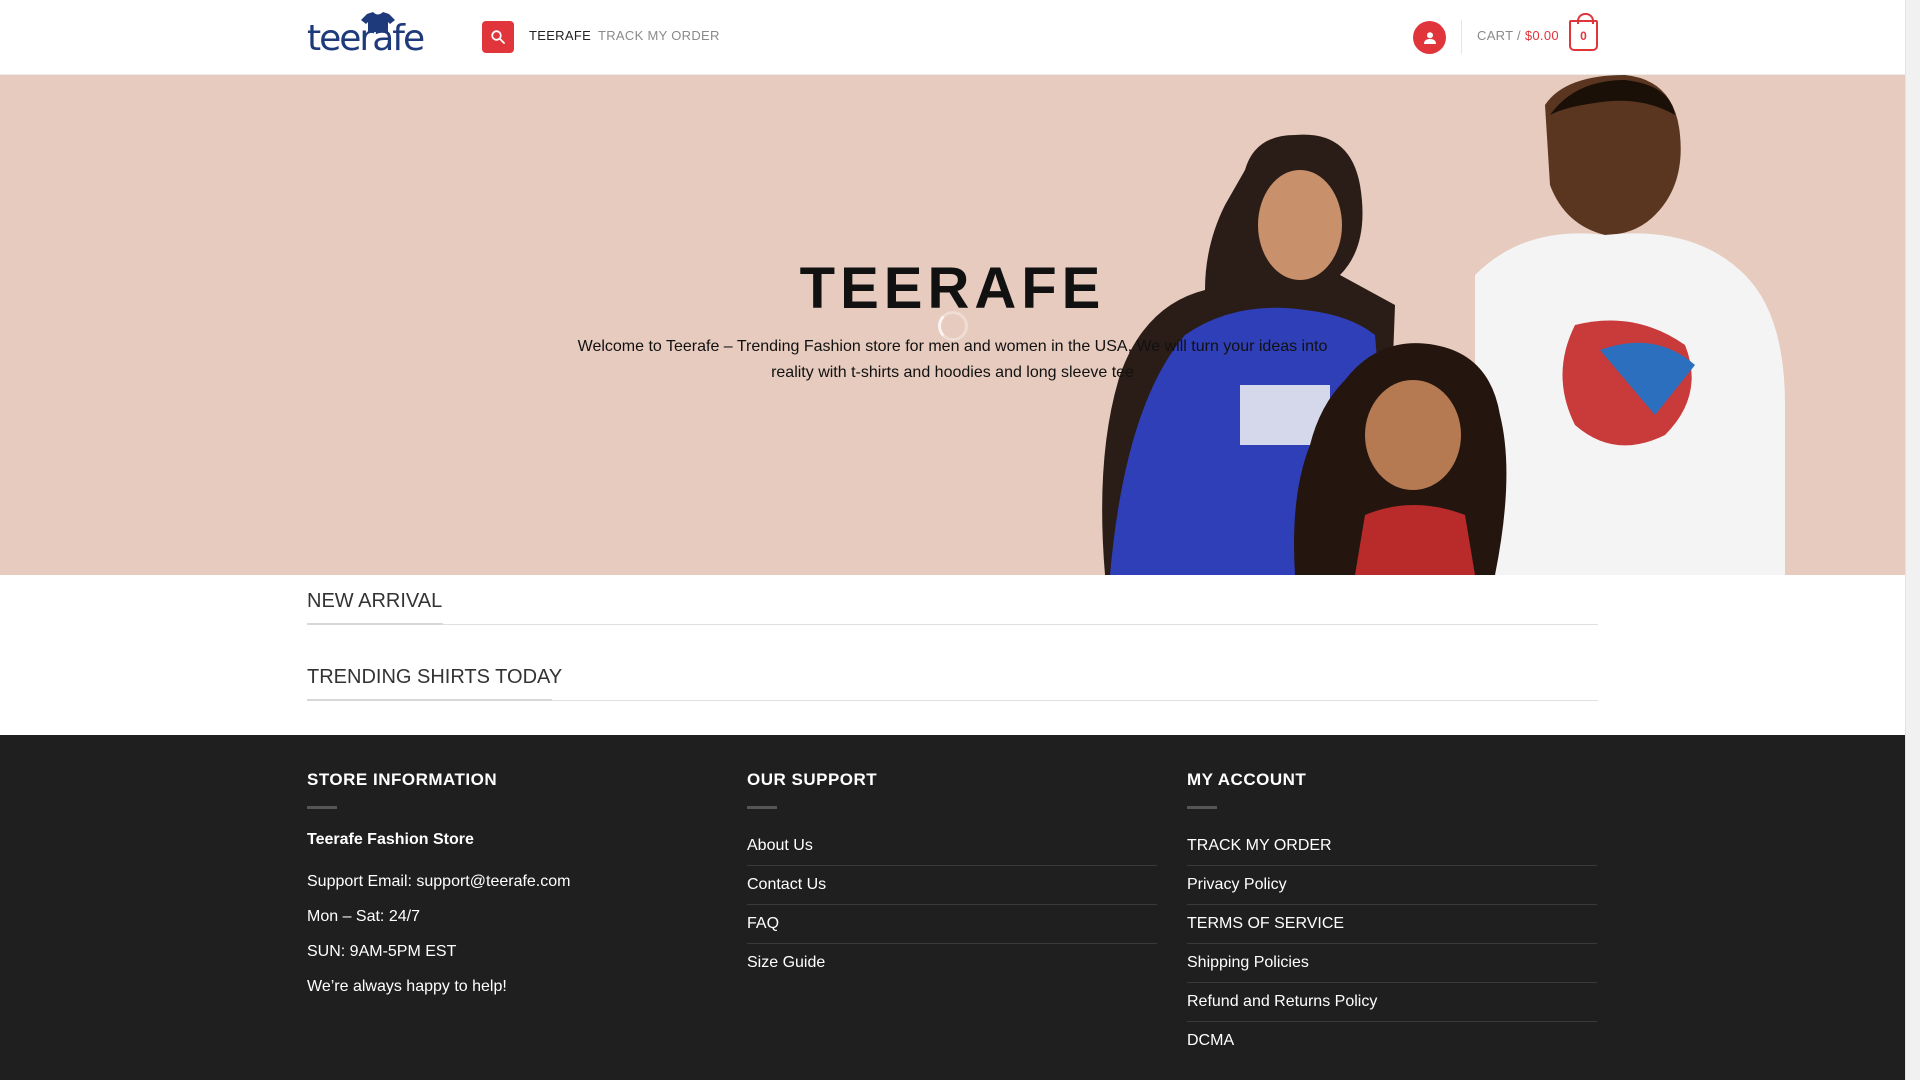 The image size is (1920, 1080). What do you see at coordinates (1392, 846) in the screenshot?
I see `footer-link-track-order: TRACK MY ORDER` at bounding box center [1392, 846].